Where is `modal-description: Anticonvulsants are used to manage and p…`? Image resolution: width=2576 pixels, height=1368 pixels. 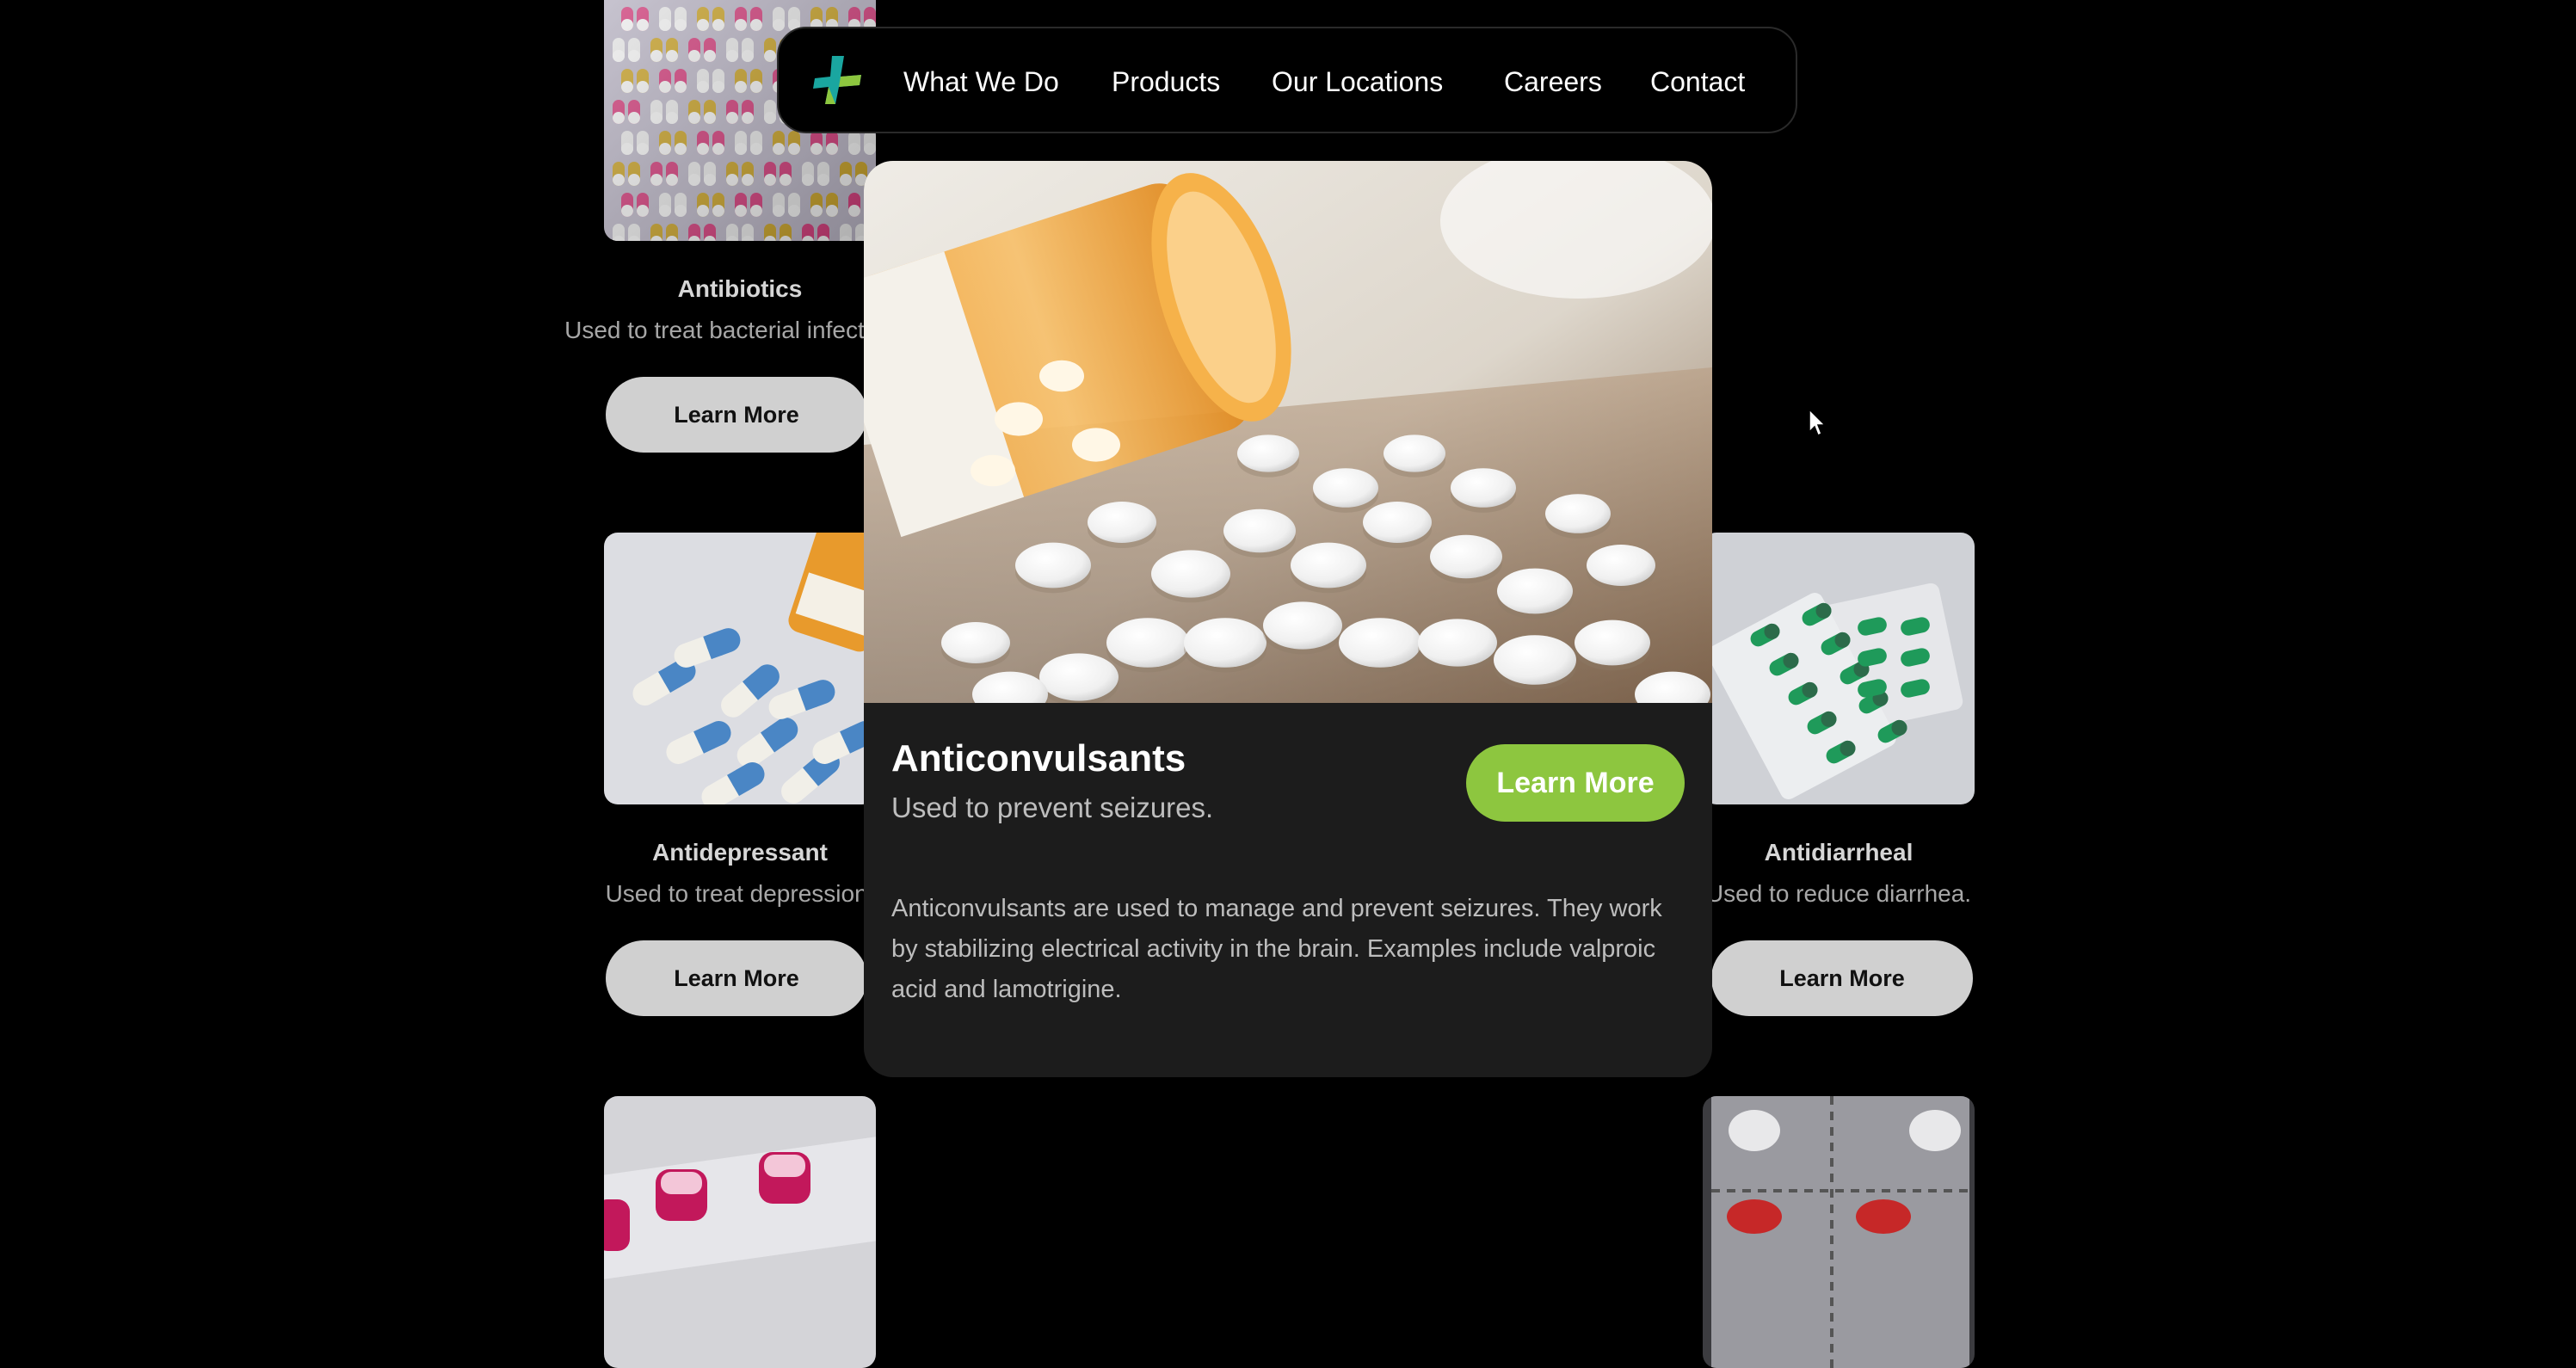 modal-description: Anticonvulsants are used to manage and p… is located at coordinates (1276, 949).